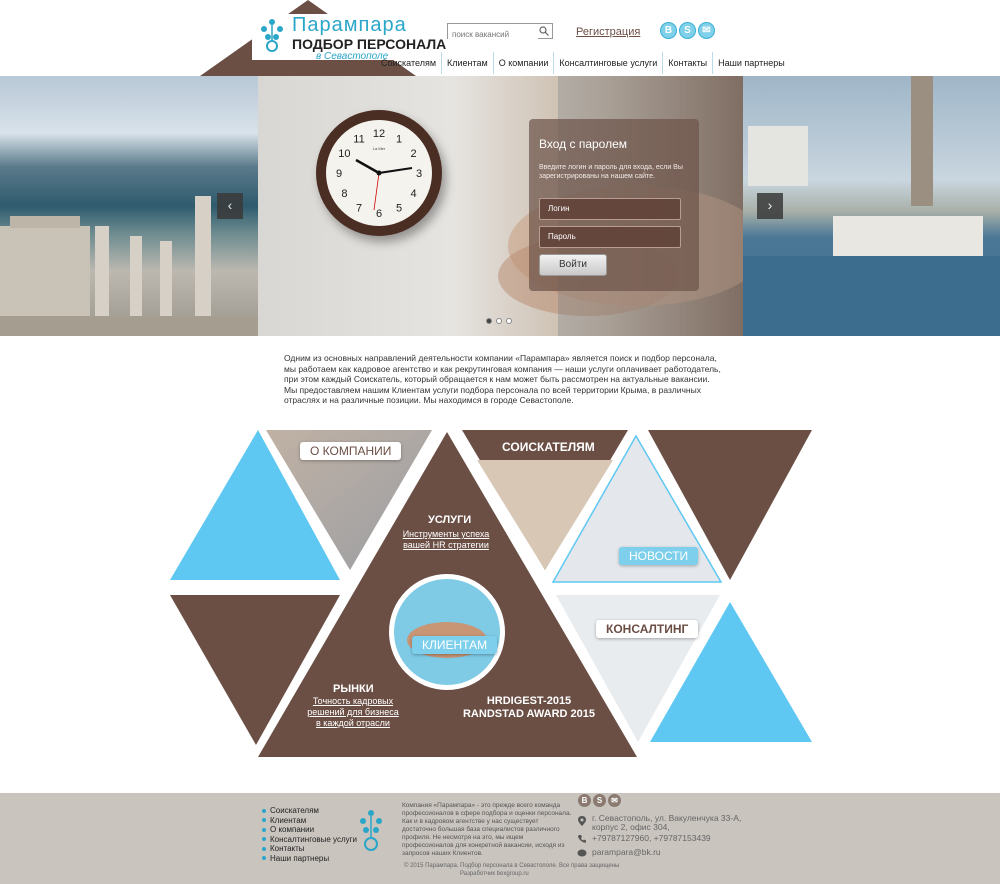 The width and height of the screenshot is (1000, 884). I want to click on footer-menu-item: Контакты, so click(309, 849).